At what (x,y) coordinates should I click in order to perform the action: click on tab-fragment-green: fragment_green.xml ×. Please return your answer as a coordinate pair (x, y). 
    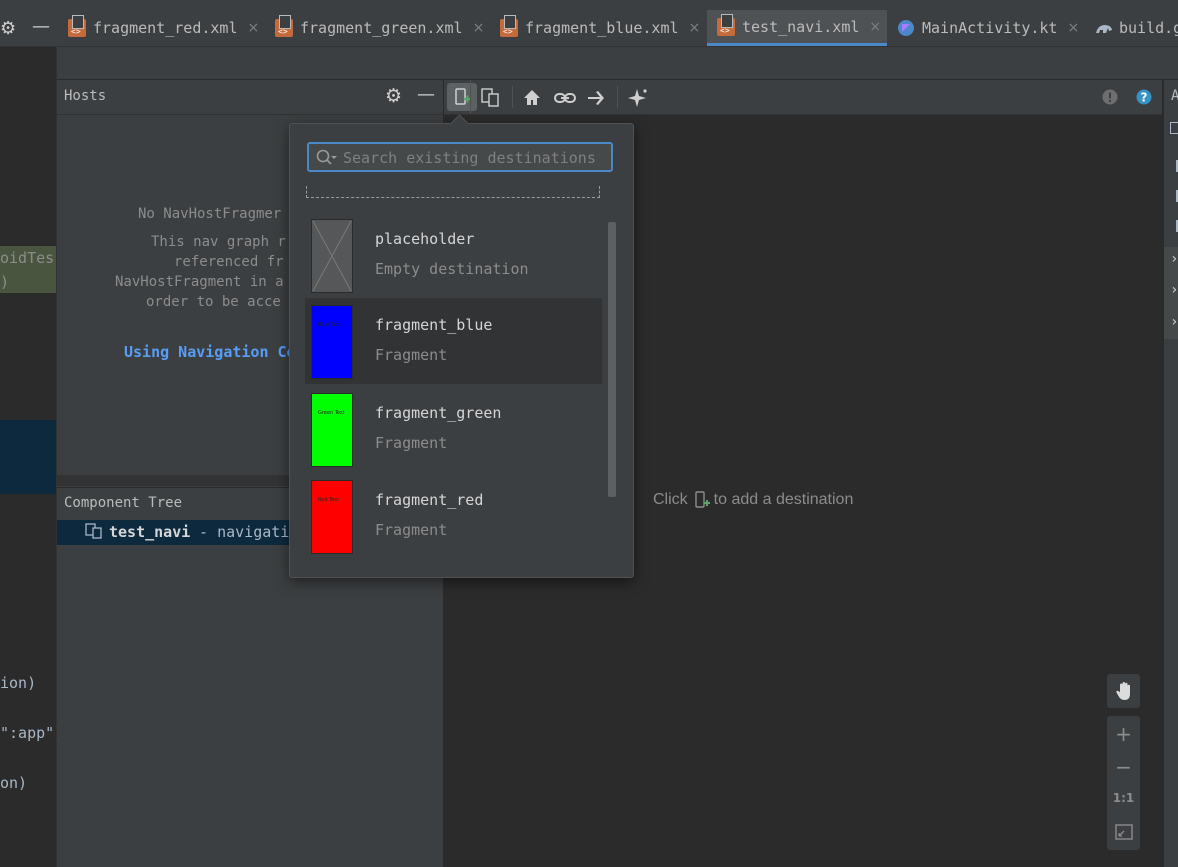
    Looking at the image, I should click on (379, 28).